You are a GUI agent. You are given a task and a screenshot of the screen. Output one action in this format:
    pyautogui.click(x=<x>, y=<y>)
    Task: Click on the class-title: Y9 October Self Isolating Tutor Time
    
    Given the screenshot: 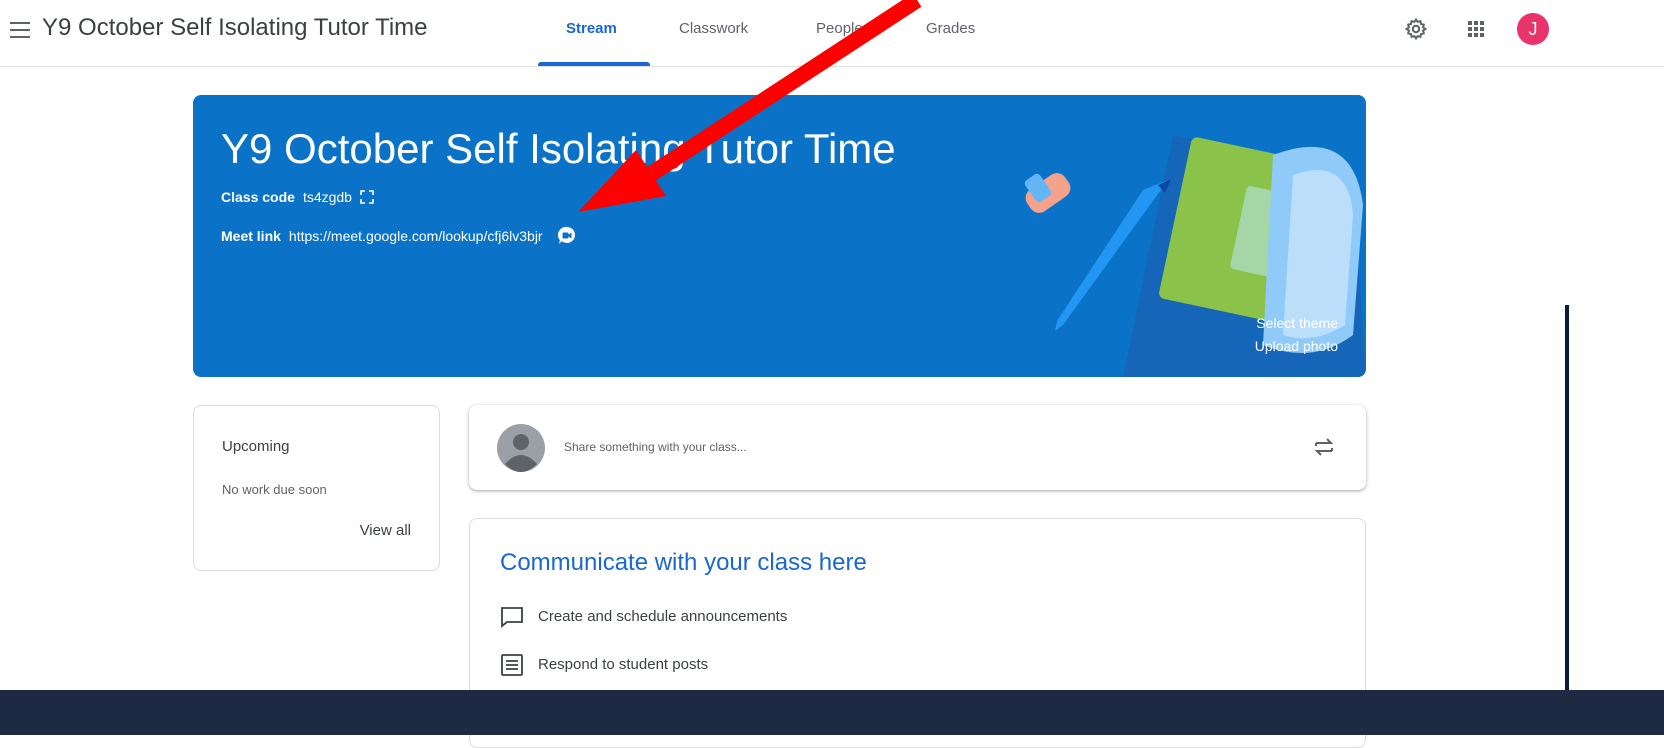 What is the action you would take?
    pyautogui.click(x=235, y=28)
    